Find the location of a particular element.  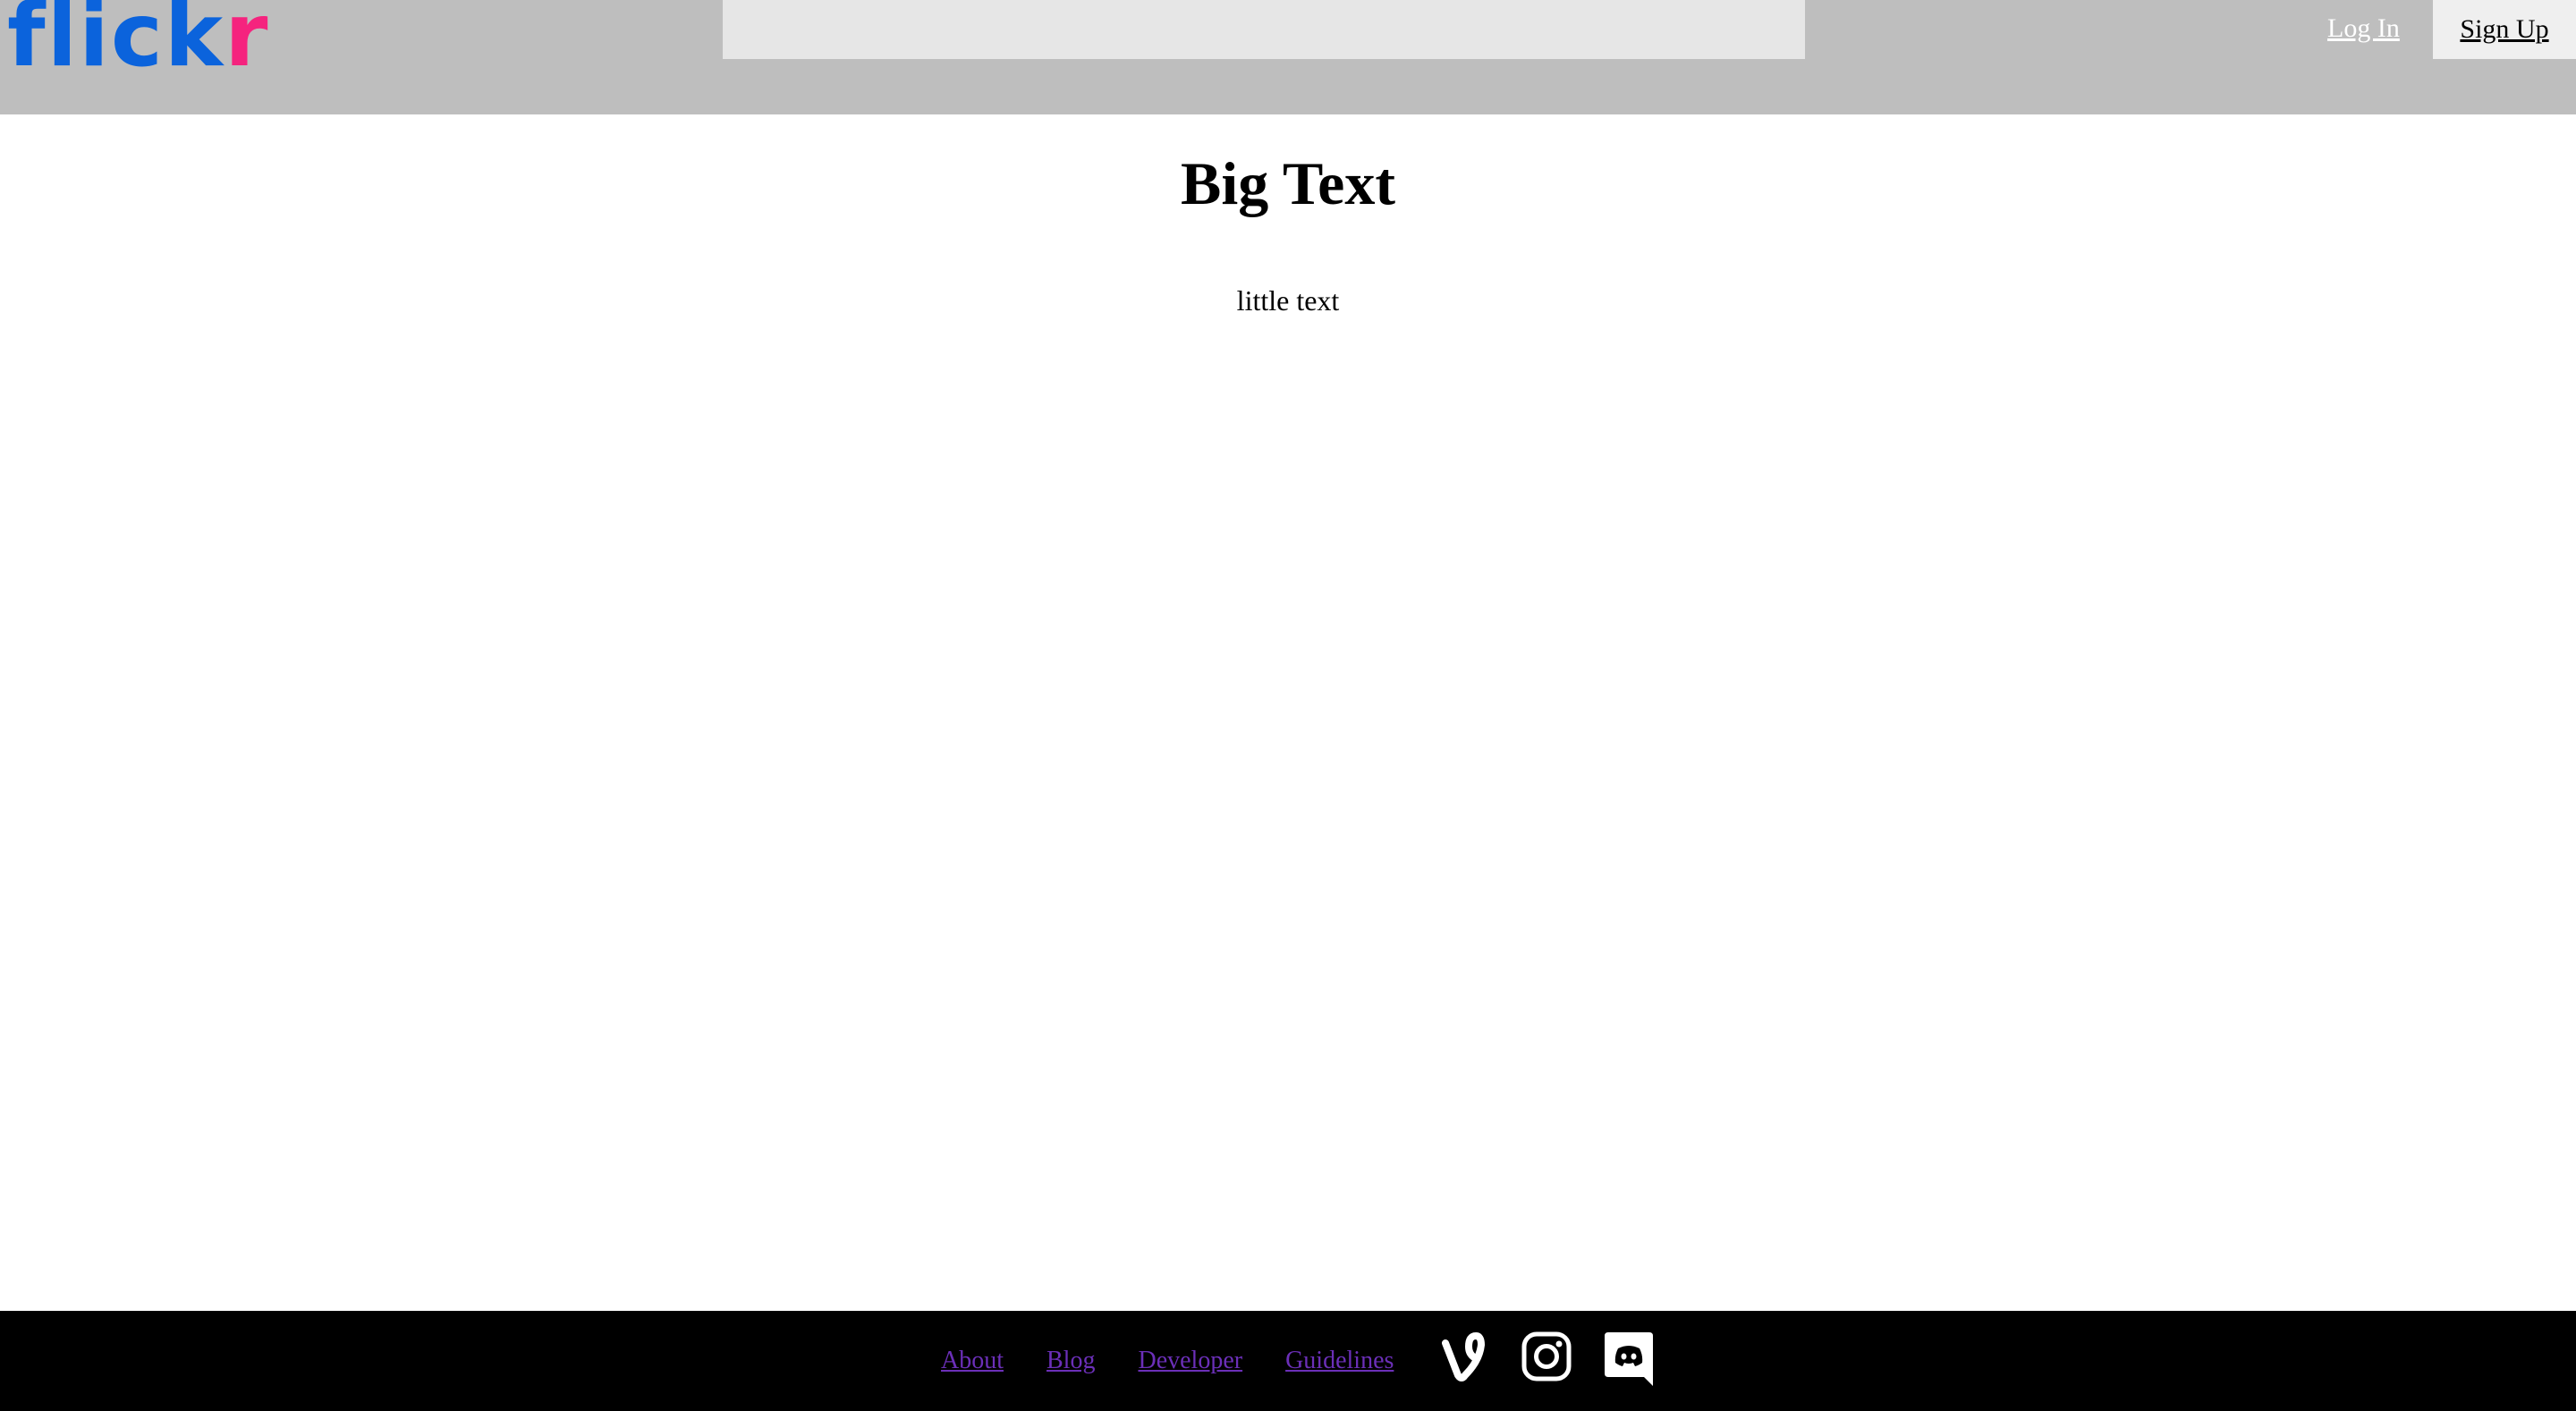

page-heading: Big Text is located at coordinates (1288, 183).